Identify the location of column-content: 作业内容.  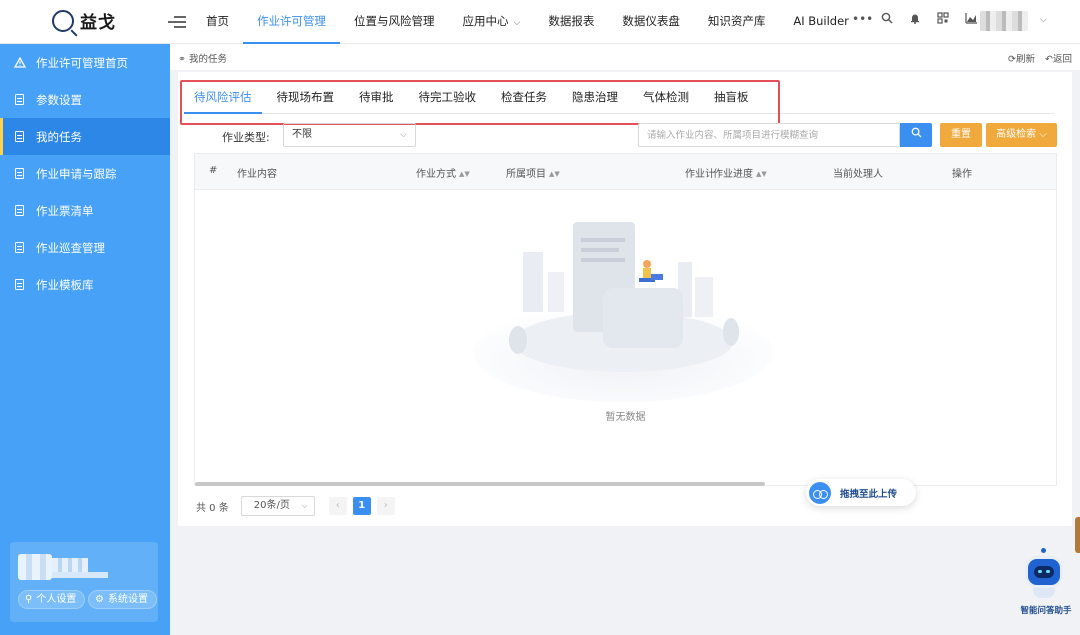
(257, 174).